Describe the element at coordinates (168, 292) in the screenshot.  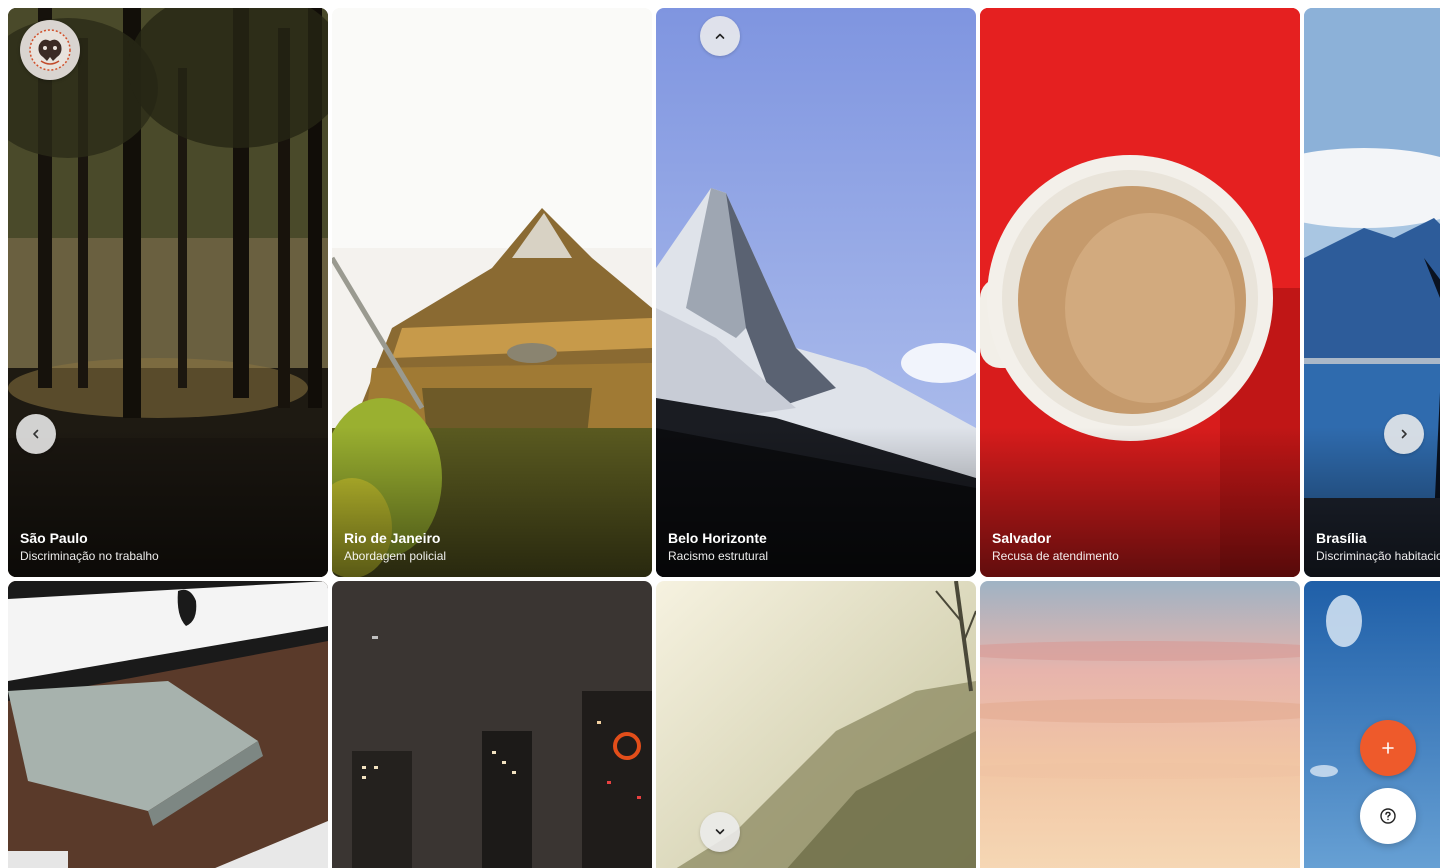
I see `card-sao-paulo: São Paulo Discriminação no trabalho` at that location.